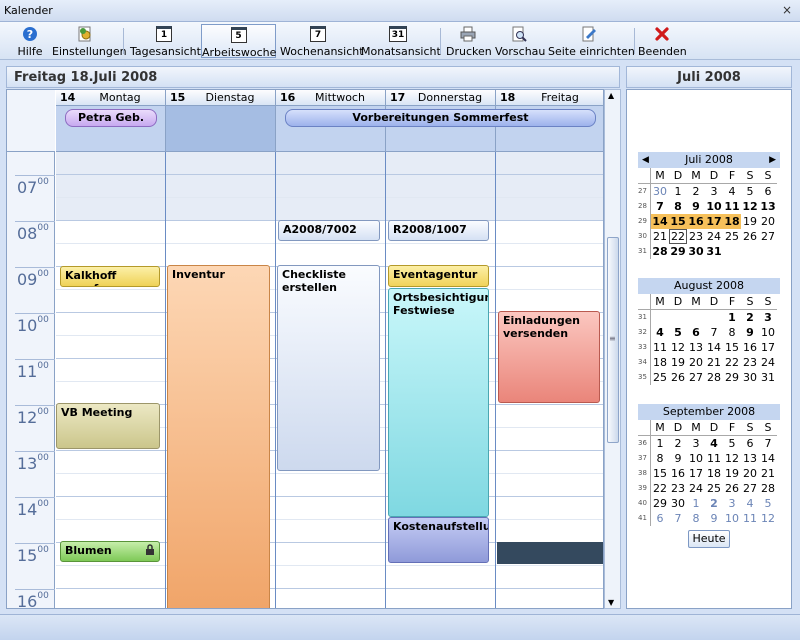  What do you see at coordinates (328, 368) in the screenshot?
I see `event-checkliste: Checkliste erstellen` at bounding box center [328, 368].